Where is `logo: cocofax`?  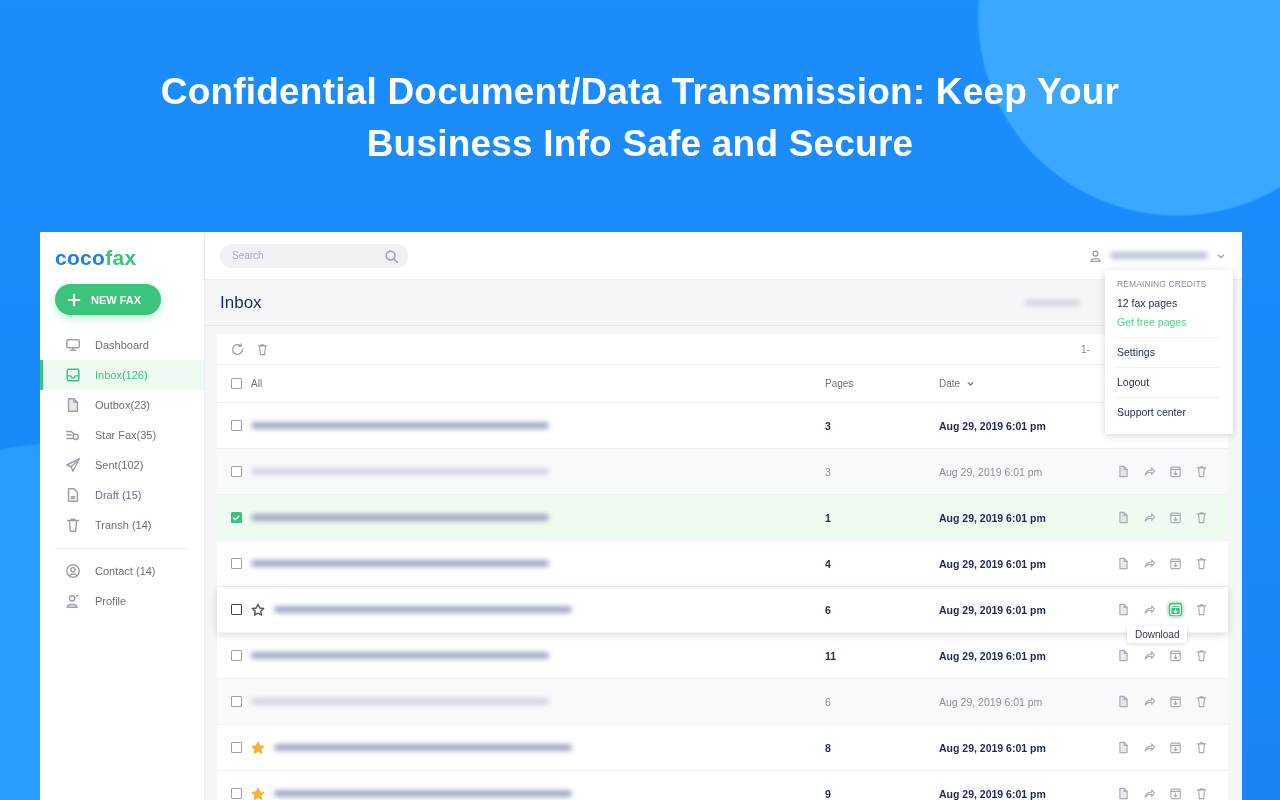 logo: cocofax is located at coordinates (96, 258).